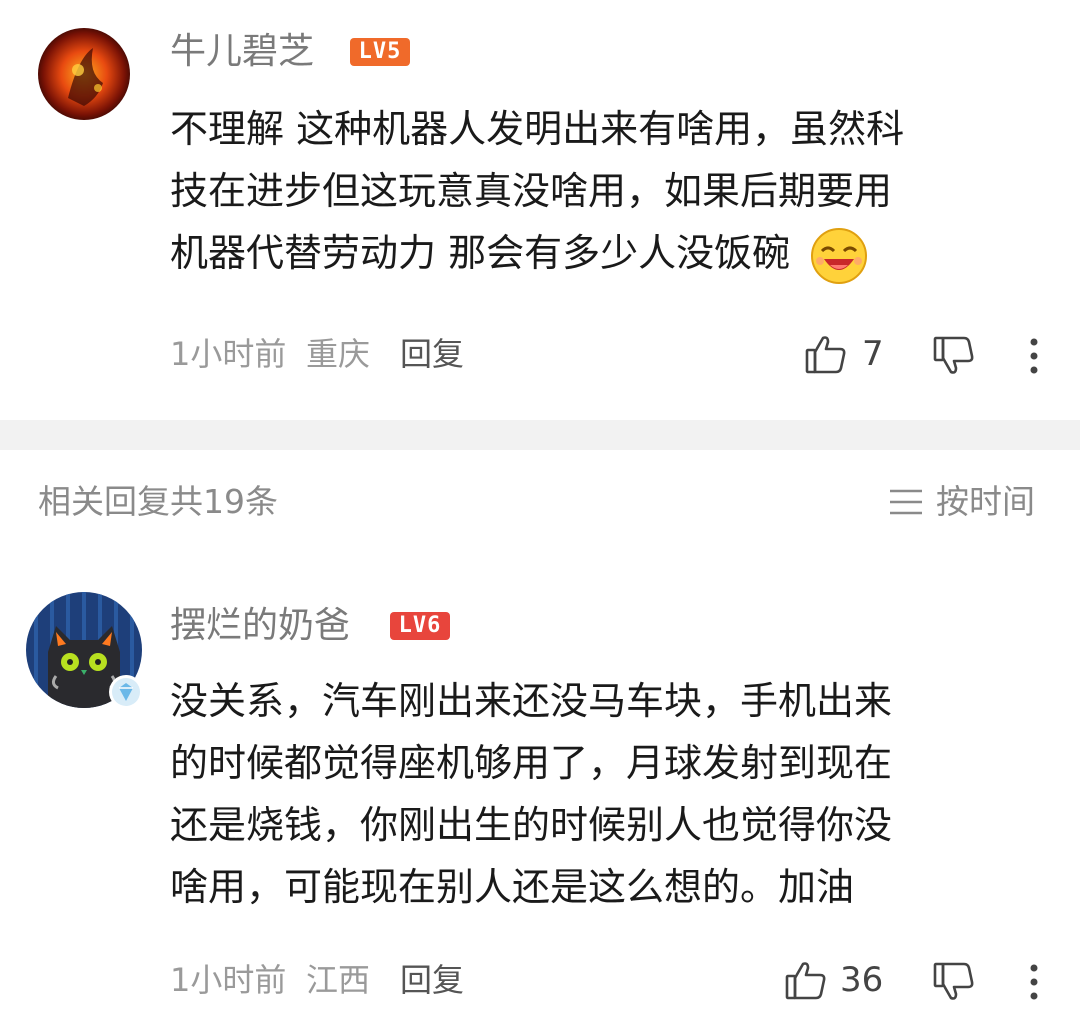  I want to click on like-count: 7, so click(873, 354).